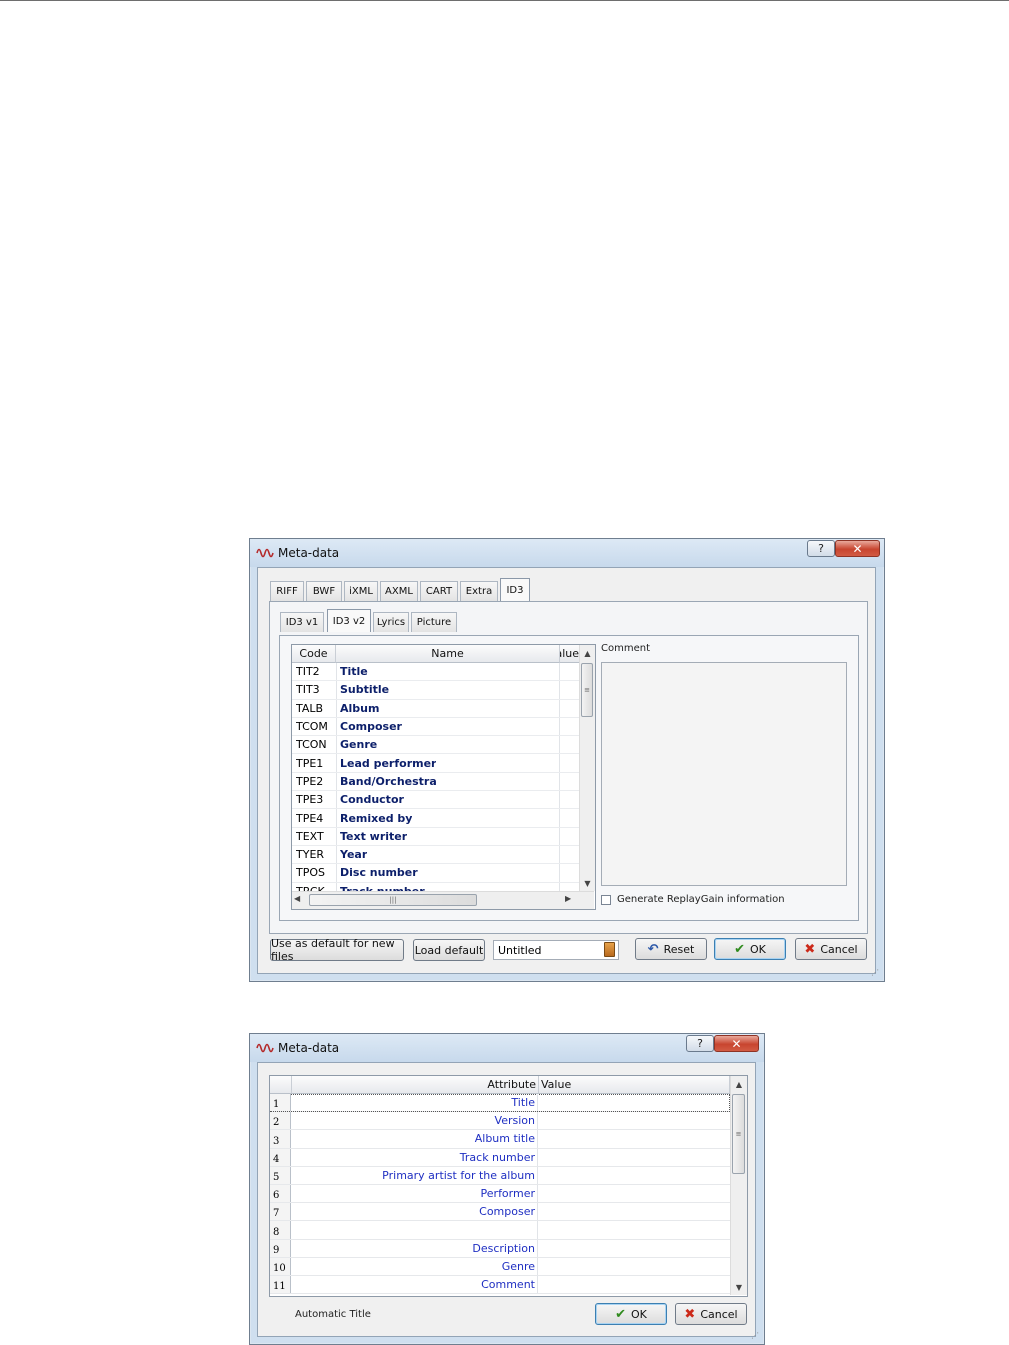  What do you see at coordinates (500, 1139) in the screenshot?
I see `table-row: 3 Album title` at bounding box center [500, 1139].